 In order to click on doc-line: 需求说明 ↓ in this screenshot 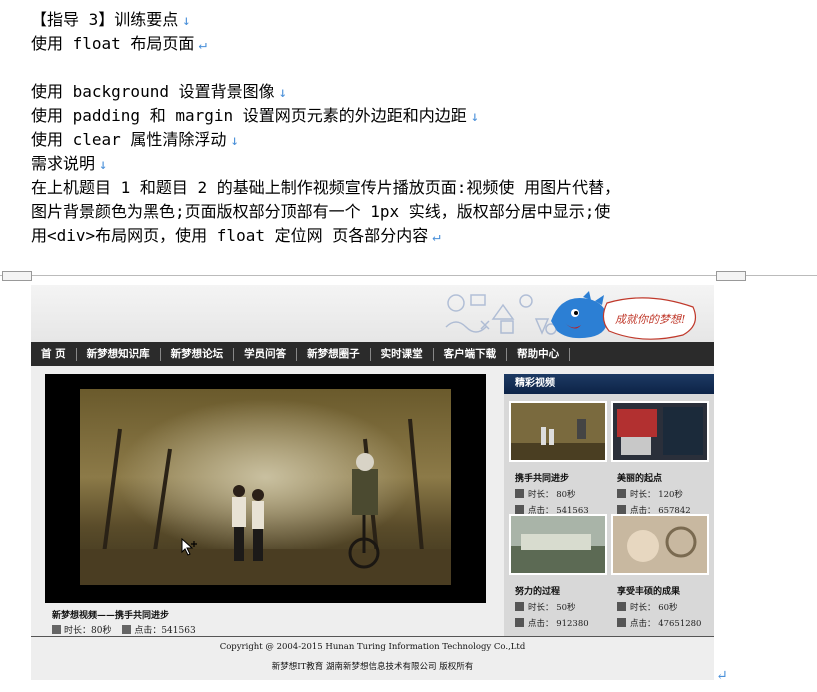, I will do `click(69, 163)`.